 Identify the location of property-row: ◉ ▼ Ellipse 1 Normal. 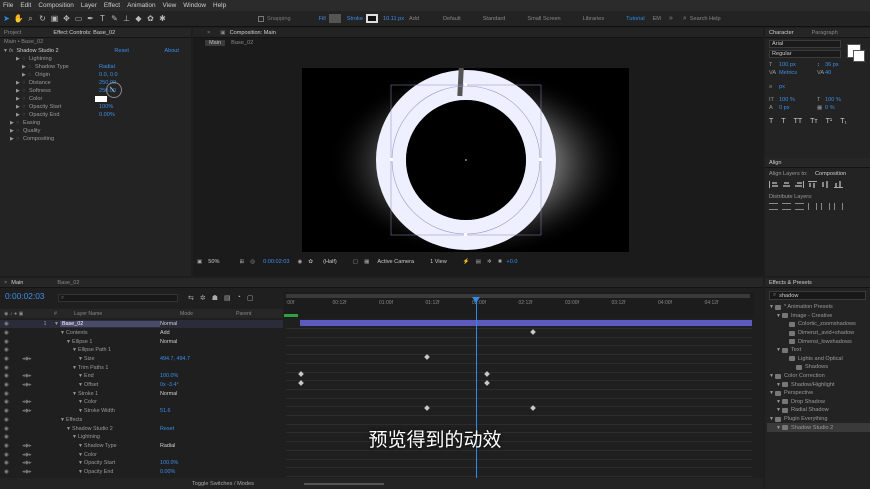
(141, 341).